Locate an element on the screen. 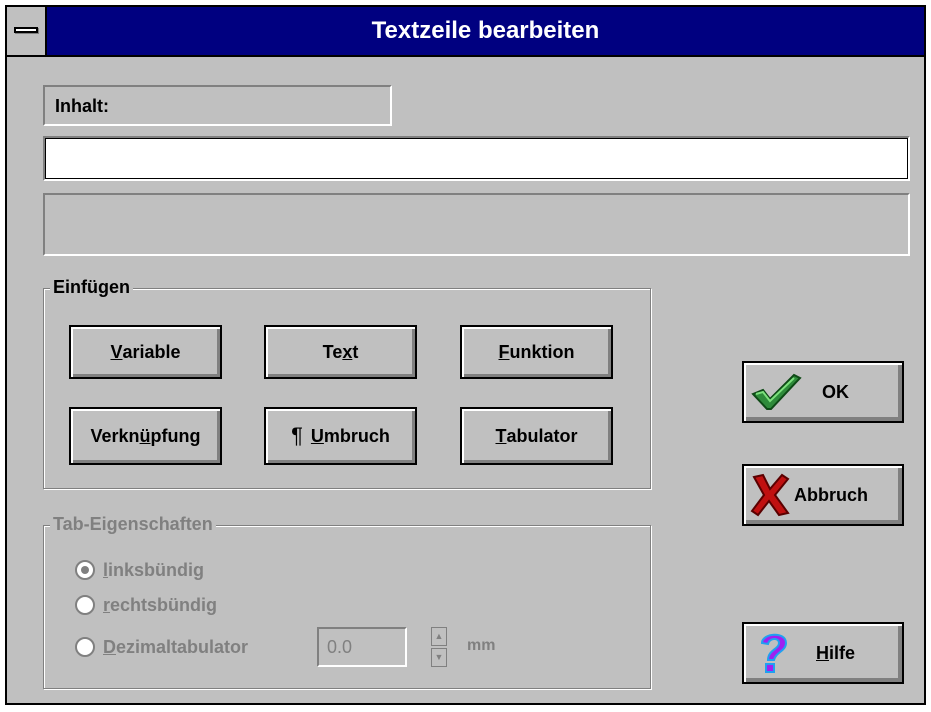 The height and width of the screenshot is (712, 931). window-title: Textzeile bearbeiten is located at coordinates (485, 30).